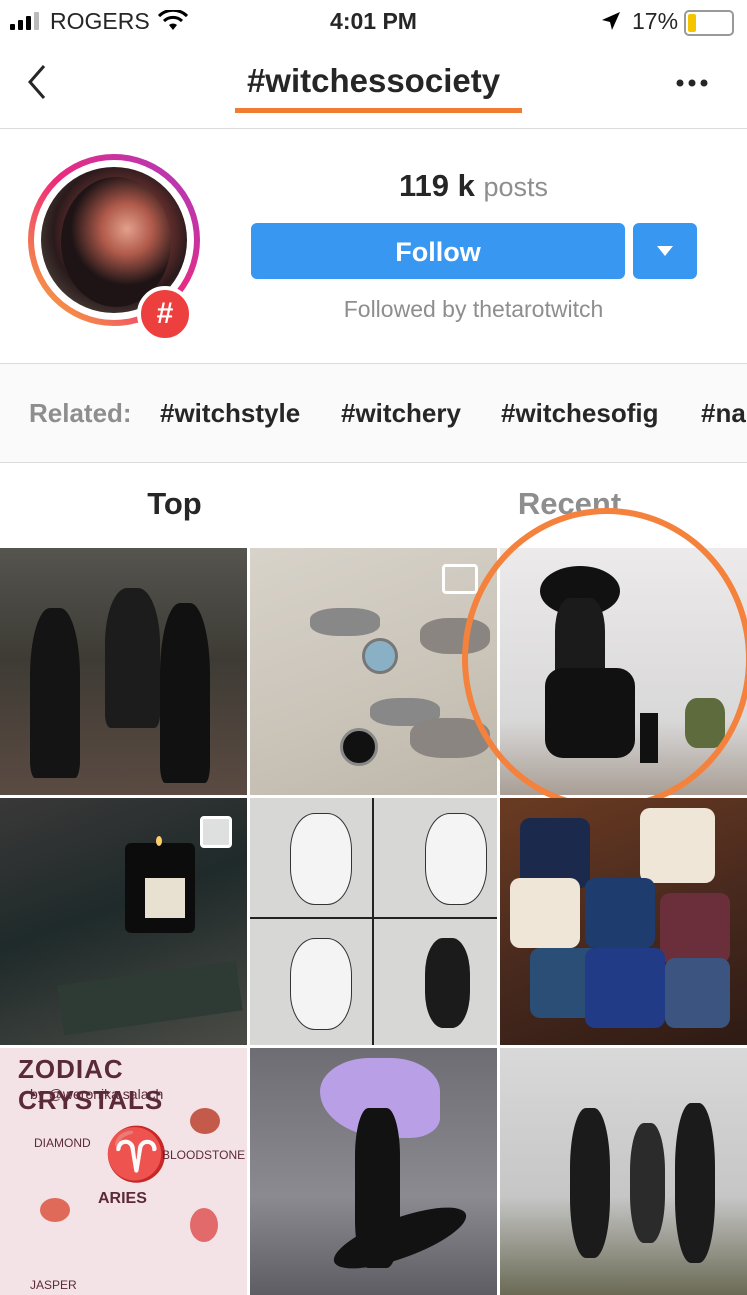 This screenshot has height=1295, width=747. Describe the element at coordinates (204, 1155) in the screenshot. I see `zodiac-bloodstone-label: BLOODSTONE` at that location.